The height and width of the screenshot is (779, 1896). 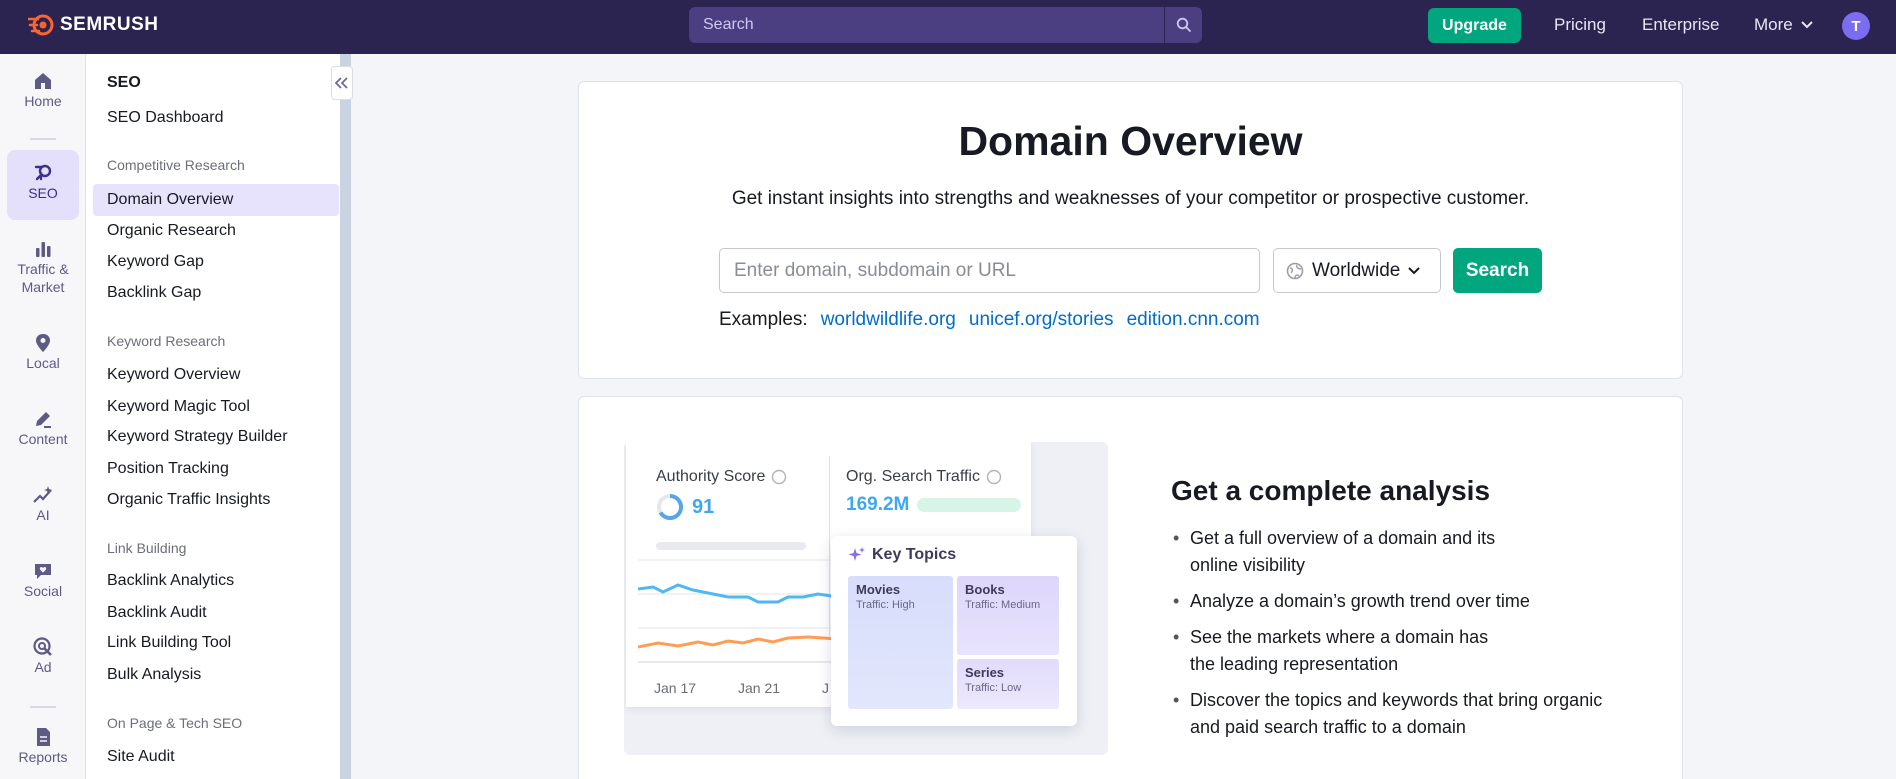 What do you see at coordinates (216, 437) in the screenshot?
I see `sidebar-item-keyword-strategy-builder: Keyword Strategy Builder` at bounding box center [216, 437].